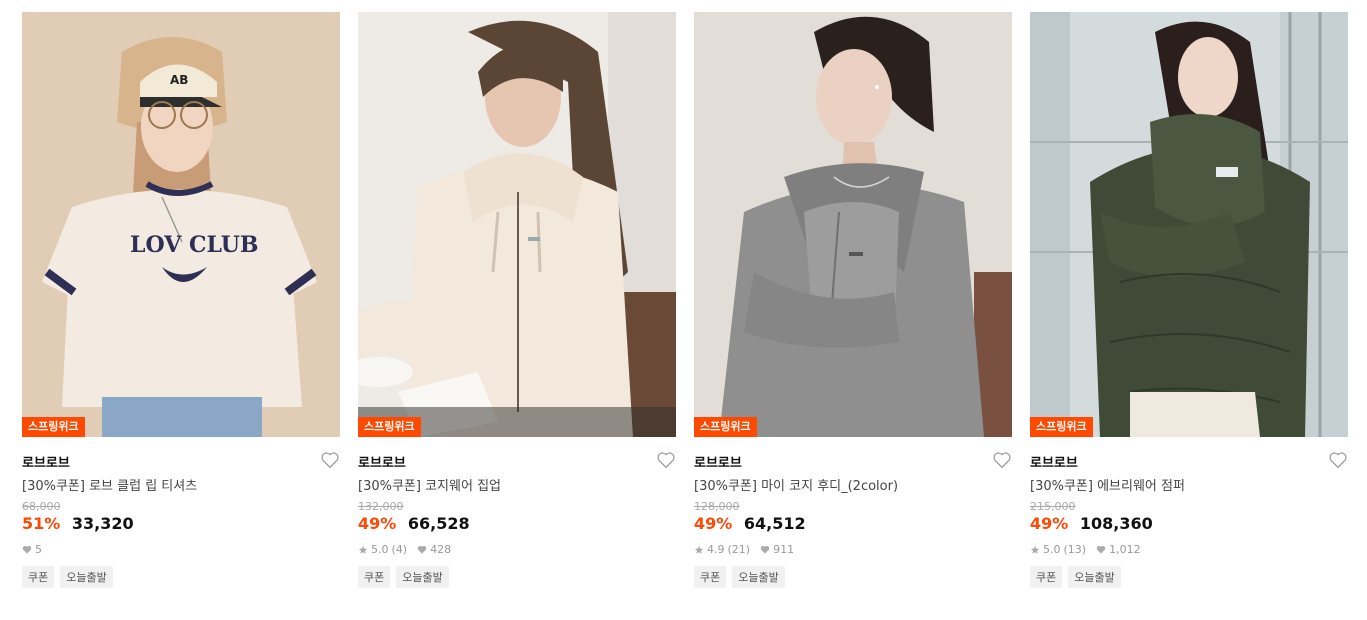 This screenshot has width=1367, height=620. What do you see at coordinates (1125, 549) in the screenshot?
I see `like-count: 1,012` at bounding box center [1125, 549].